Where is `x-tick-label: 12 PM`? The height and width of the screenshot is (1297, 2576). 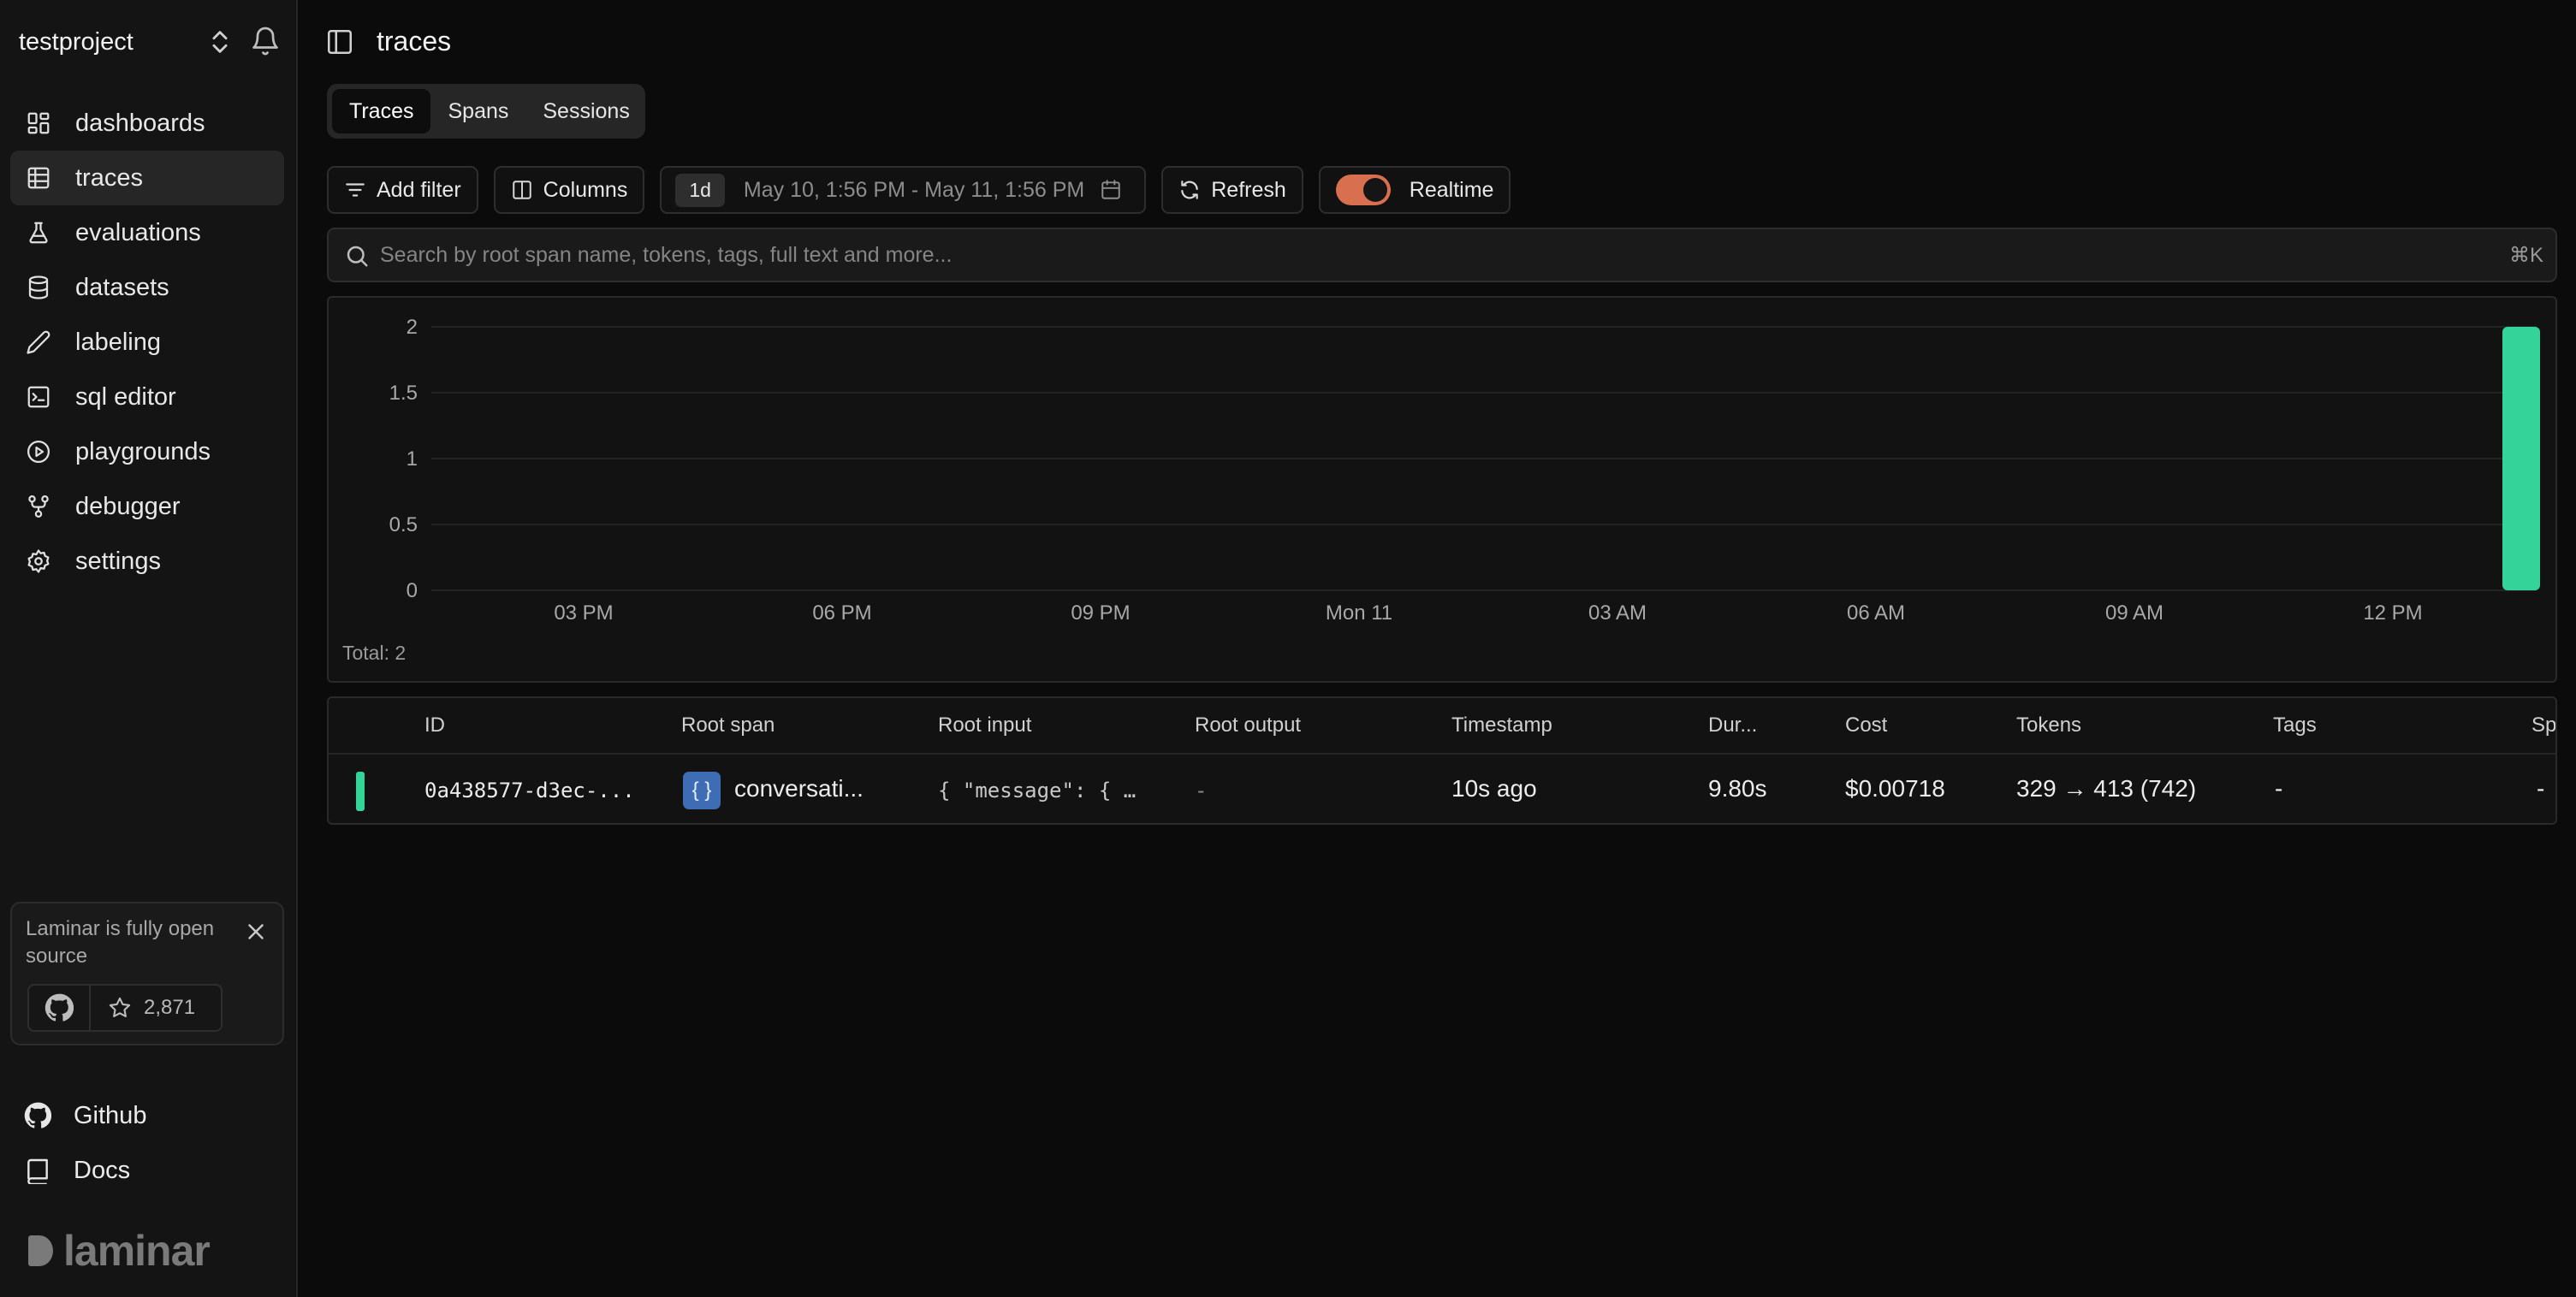
x-tick-label: 12 PM is located at coordinates (2392, 613).